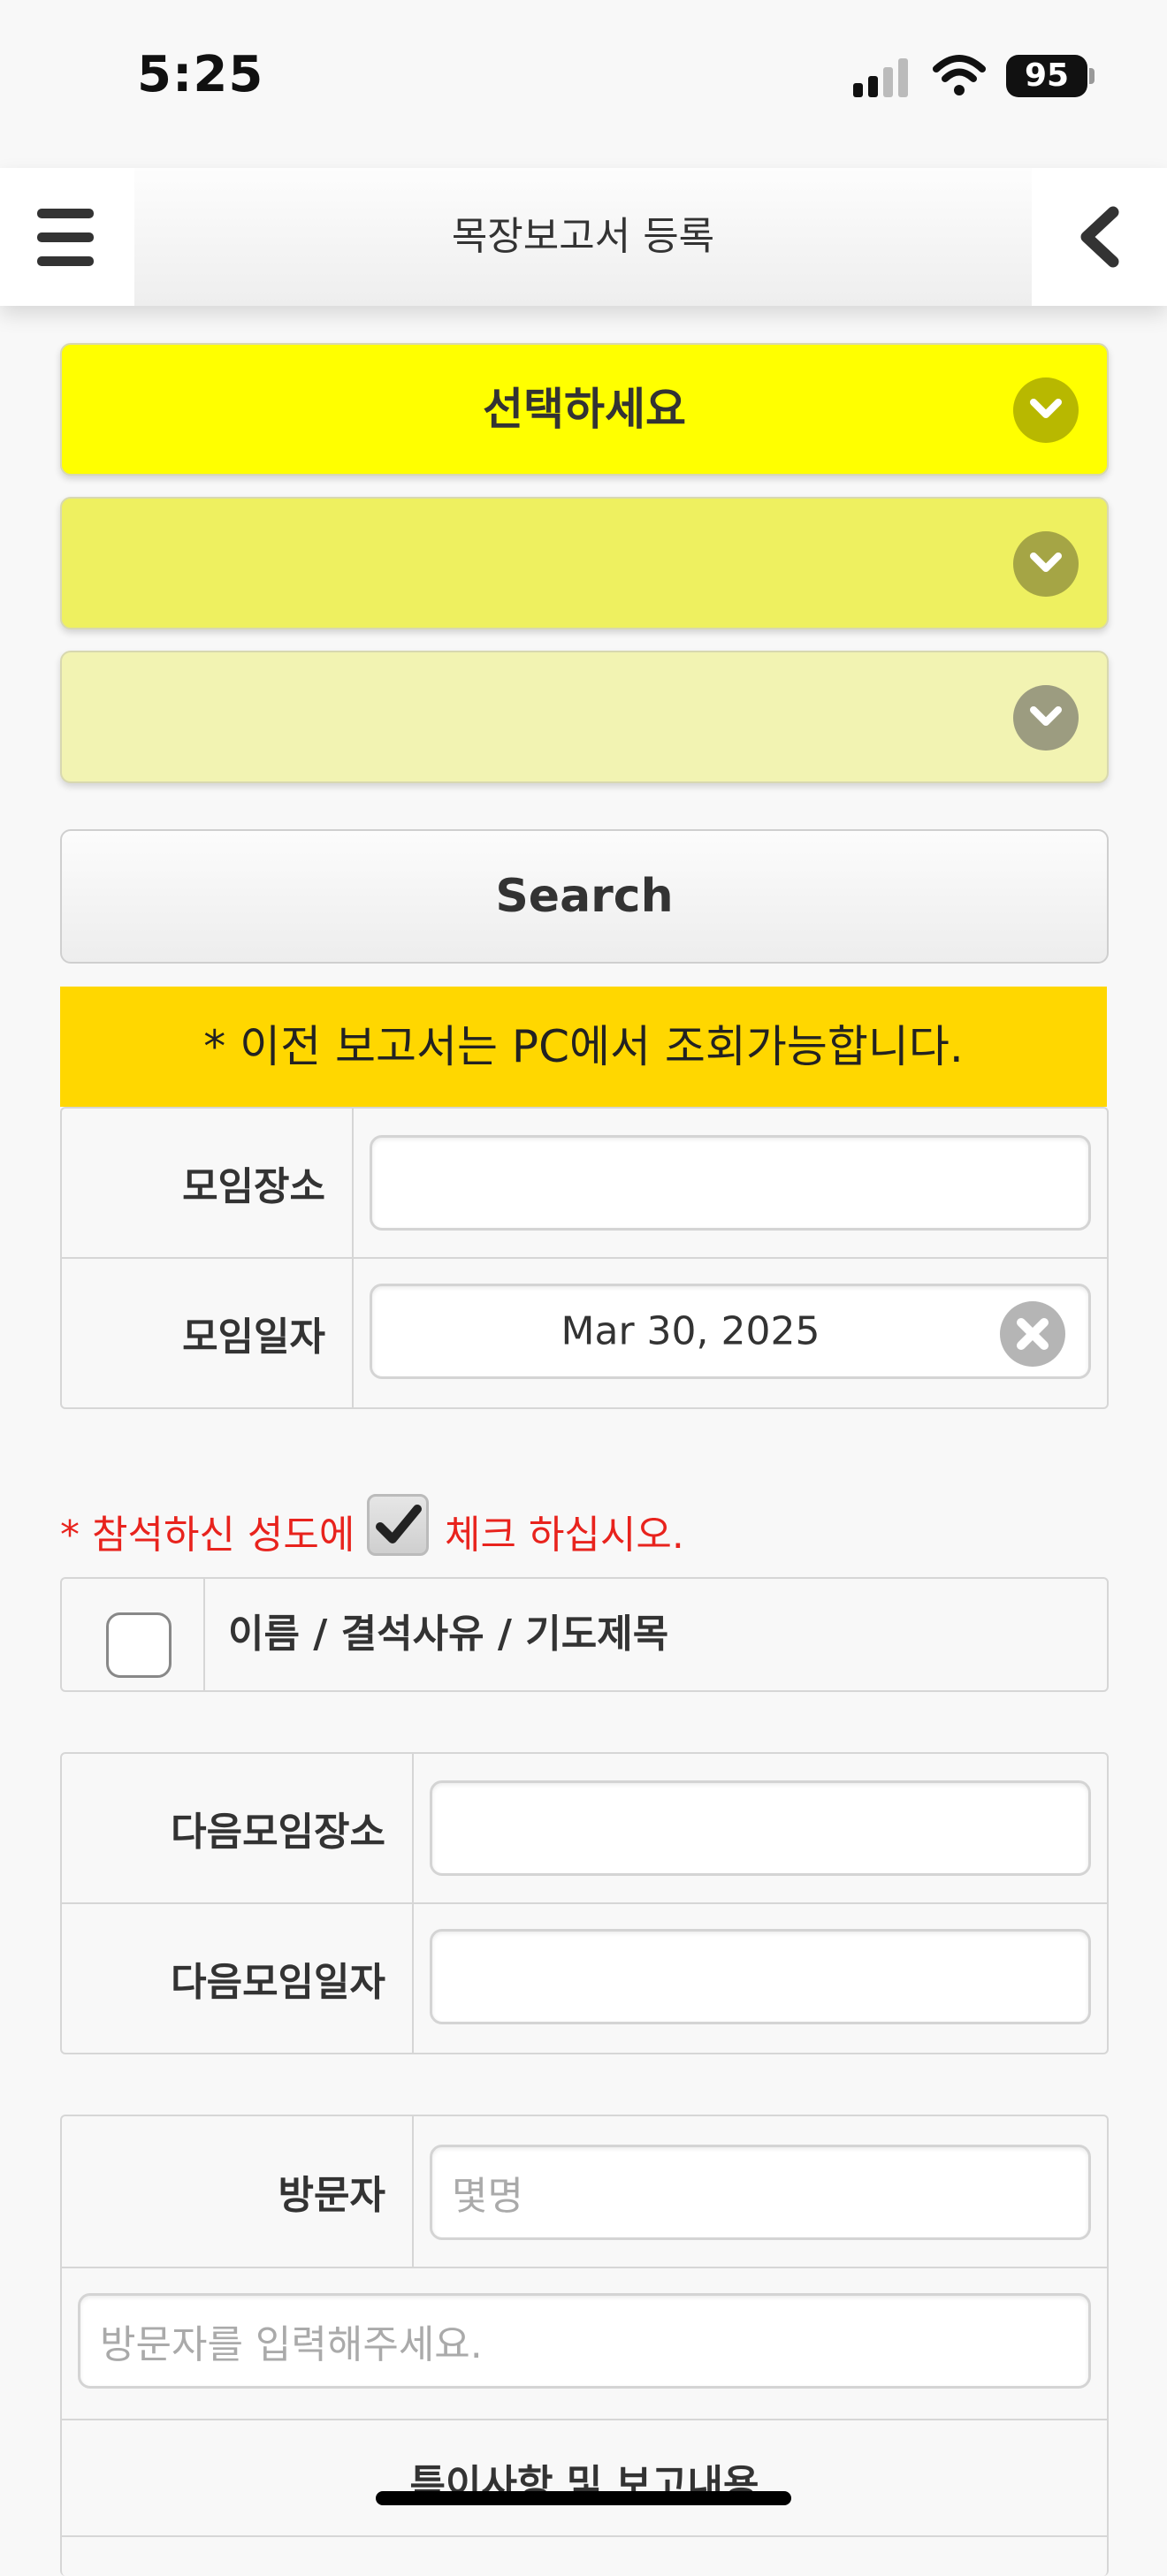  What do you see at coordinates (584, 896) in the screenshot?
I see `search-button: Search` at bounding box center [584, 896].